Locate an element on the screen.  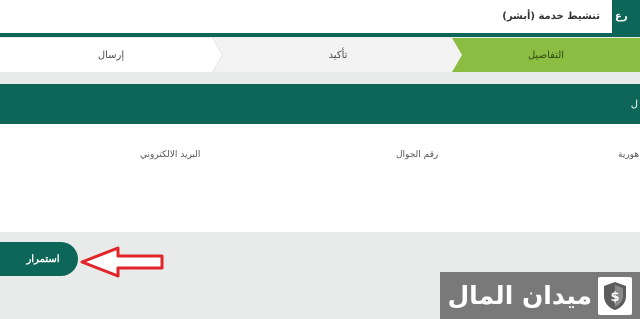
continue-button: استمرار is located at coordinates (39, 259).